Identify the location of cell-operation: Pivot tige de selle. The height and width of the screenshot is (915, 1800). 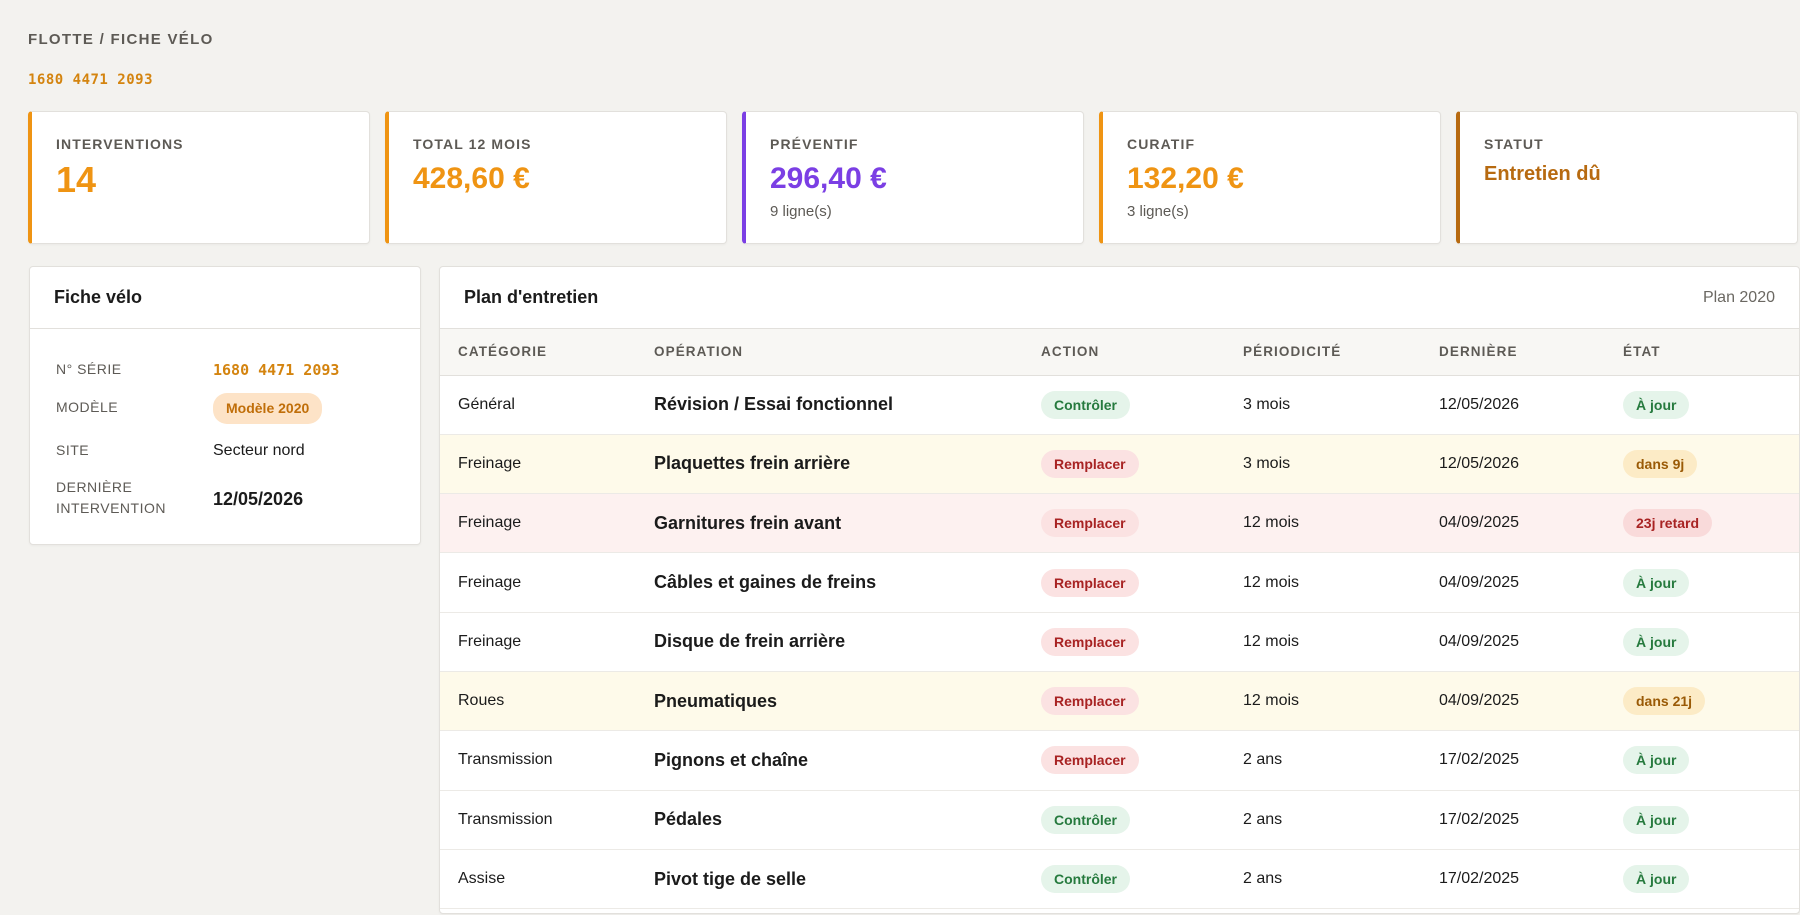
(829, 879).